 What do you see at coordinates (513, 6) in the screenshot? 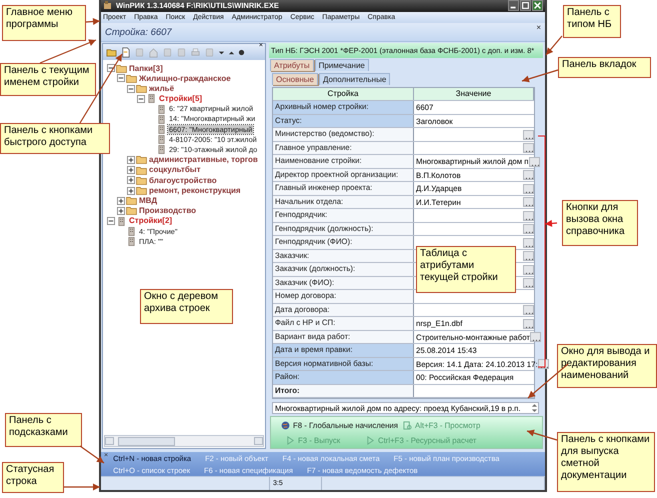
I see `minimize-icon` at bounding box center [513, 6].